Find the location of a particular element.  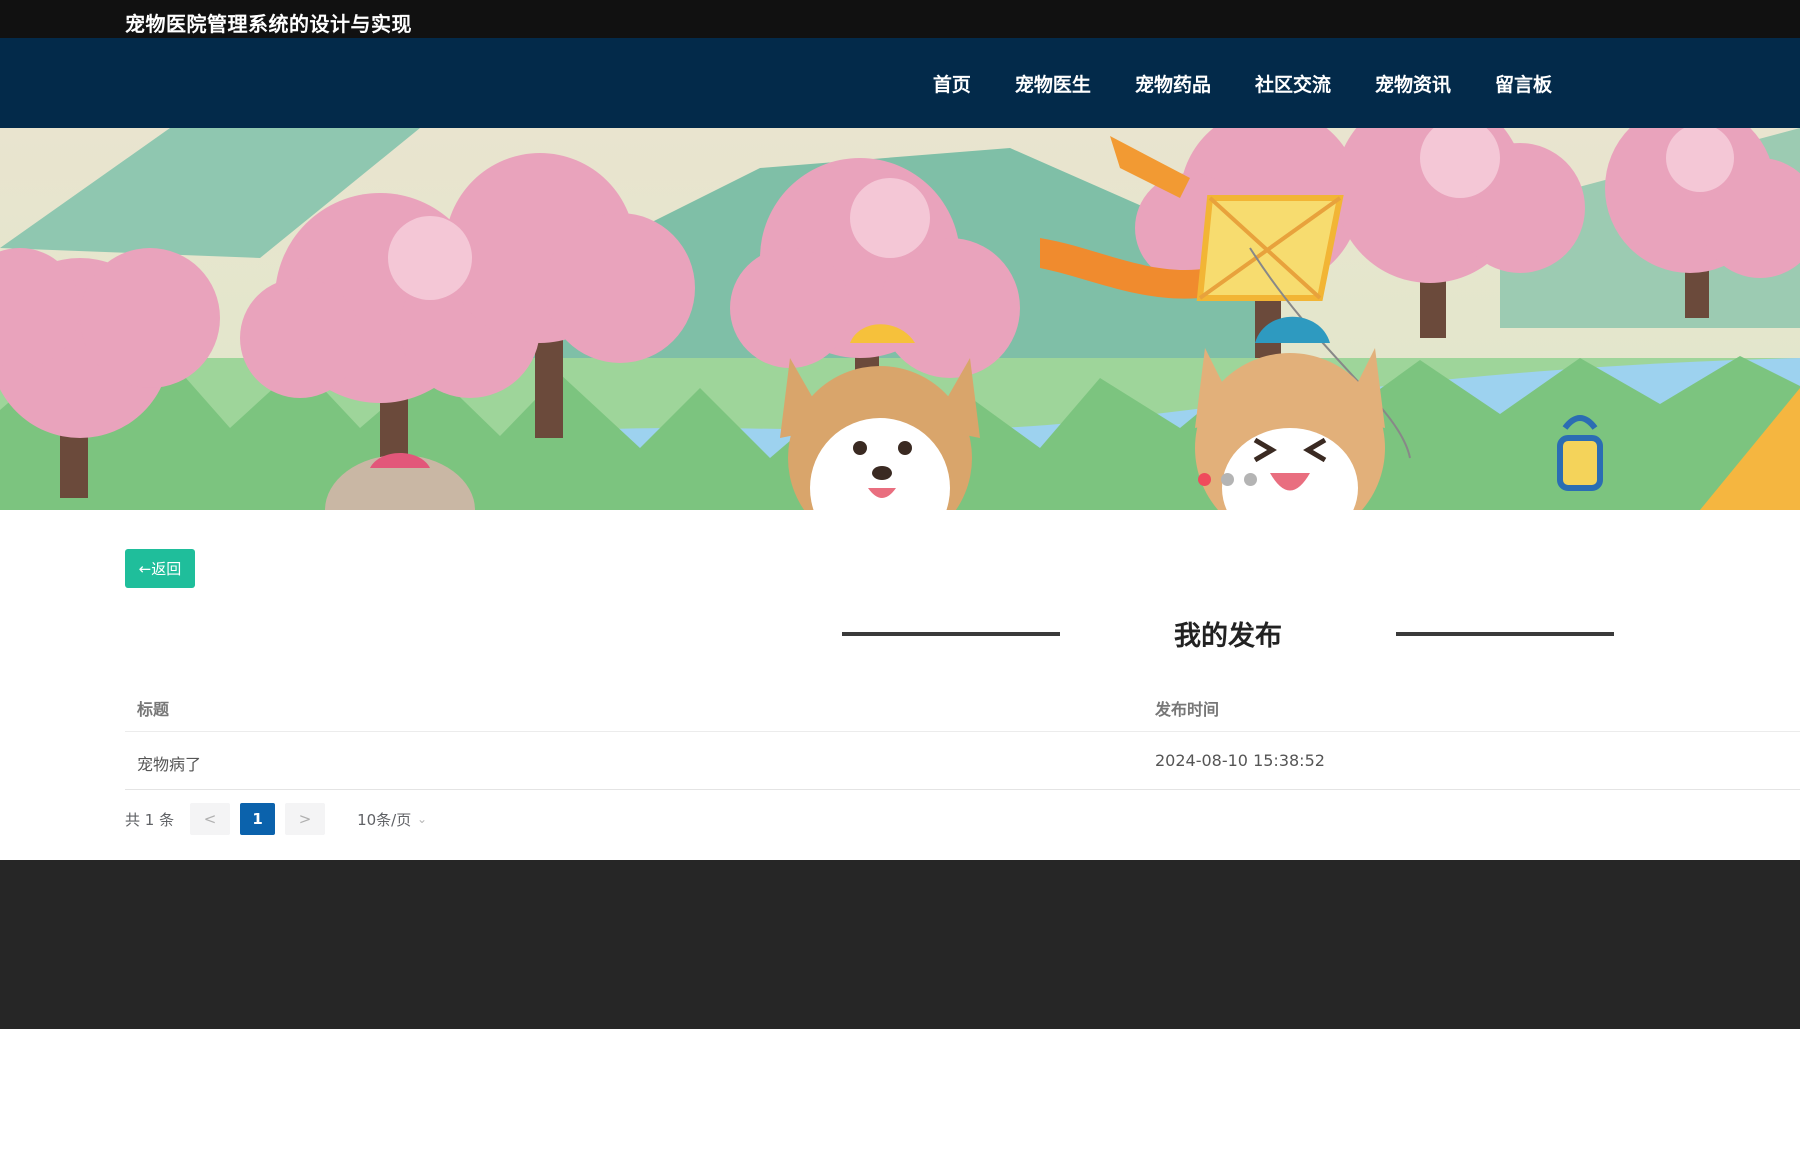

carousel-indicators is located at coordinates (1227, 479).